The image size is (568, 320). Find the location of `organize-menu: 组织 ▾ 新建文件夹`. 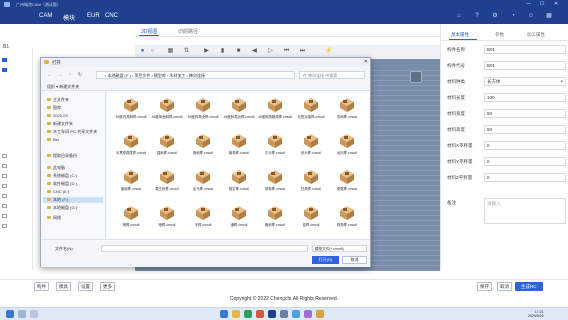

organize-menu: 组织 ▾ 新建文件夹 is located at coordinates (63, 87).